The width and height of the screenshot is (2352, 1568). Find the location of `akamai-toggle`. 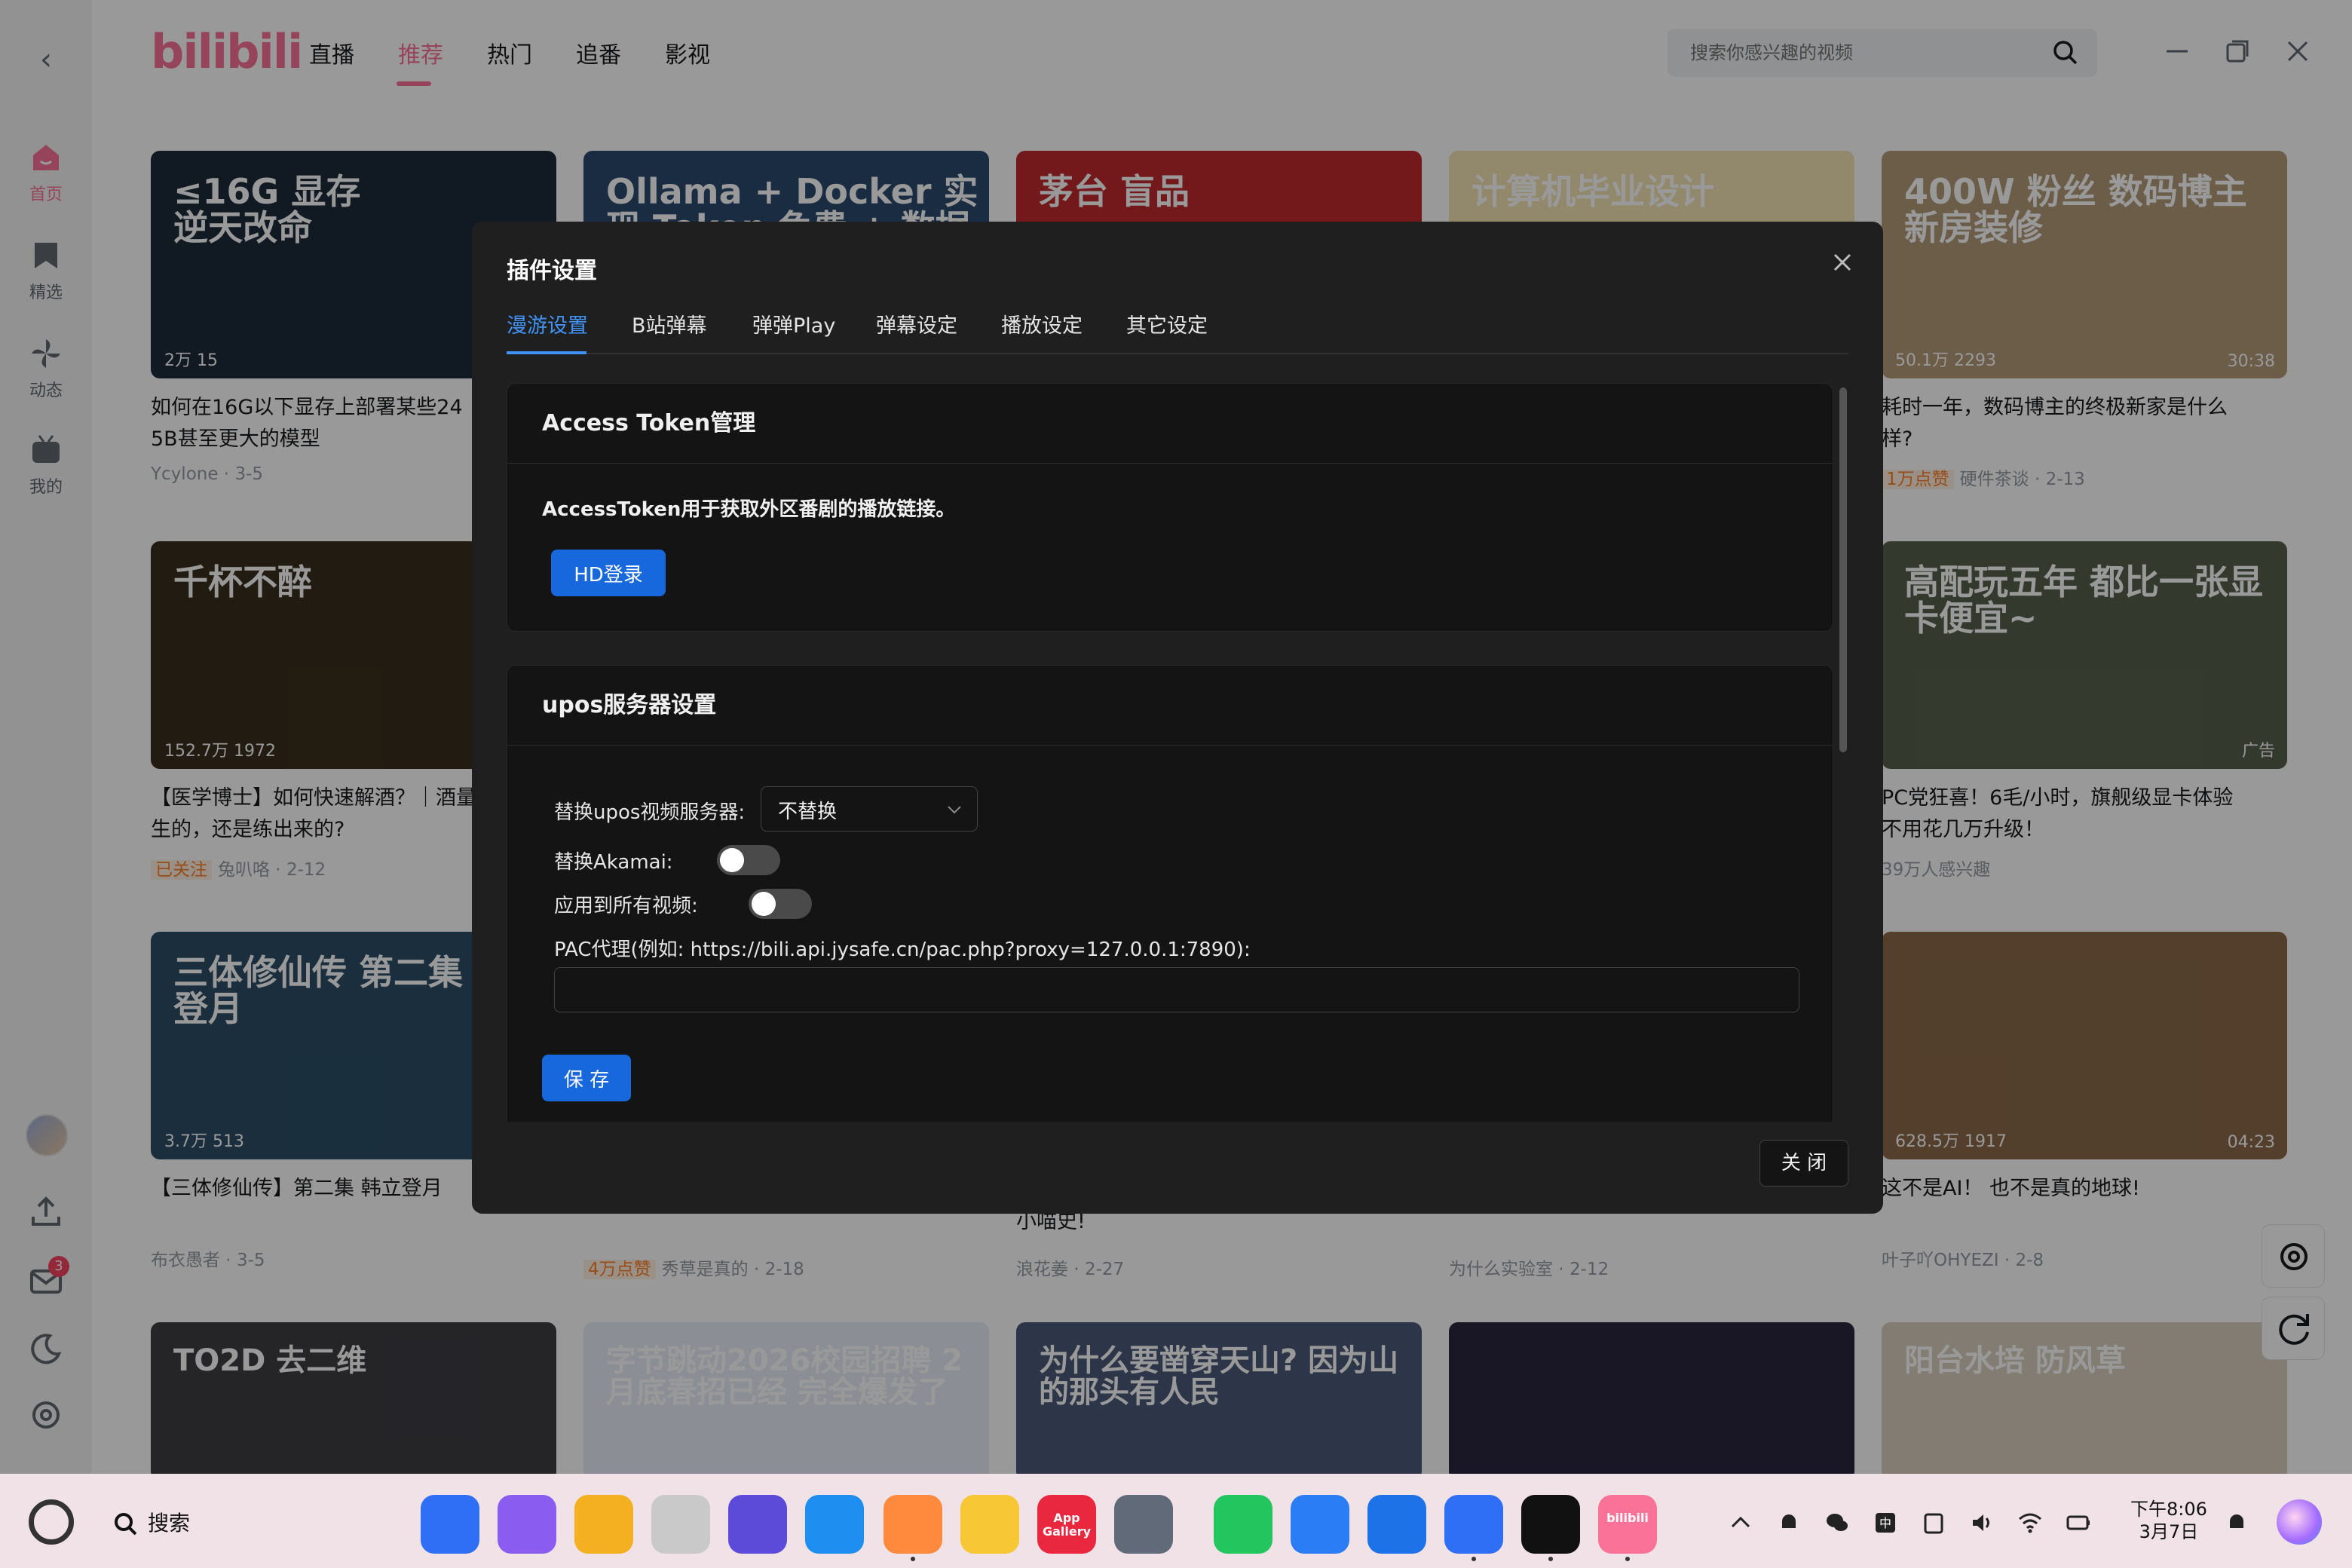

akamai-toggle is located at coordinates (748, 860).